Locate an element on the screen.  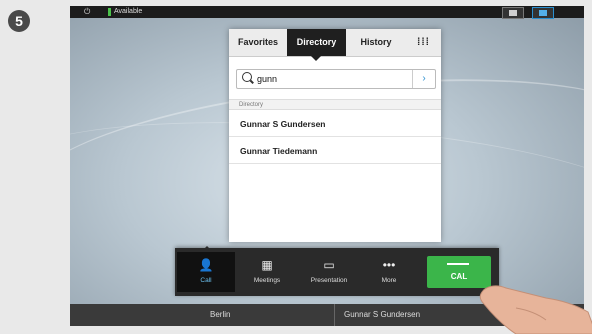
contact-icon: 👤 is located at coordinates (206, 265).